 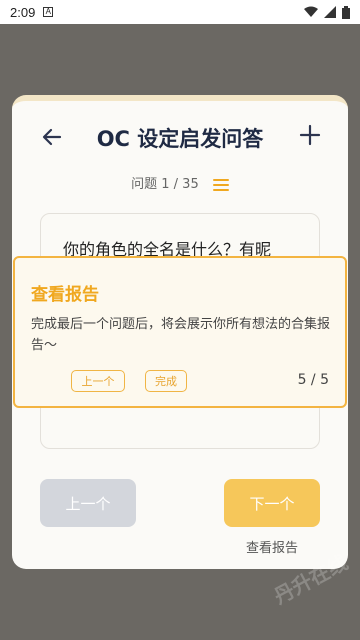 What do you see at coordinates (313, 380) in the screenshot?
I see `tooltip-step-counter: 5 / 5` at bounding box center [313, 380].